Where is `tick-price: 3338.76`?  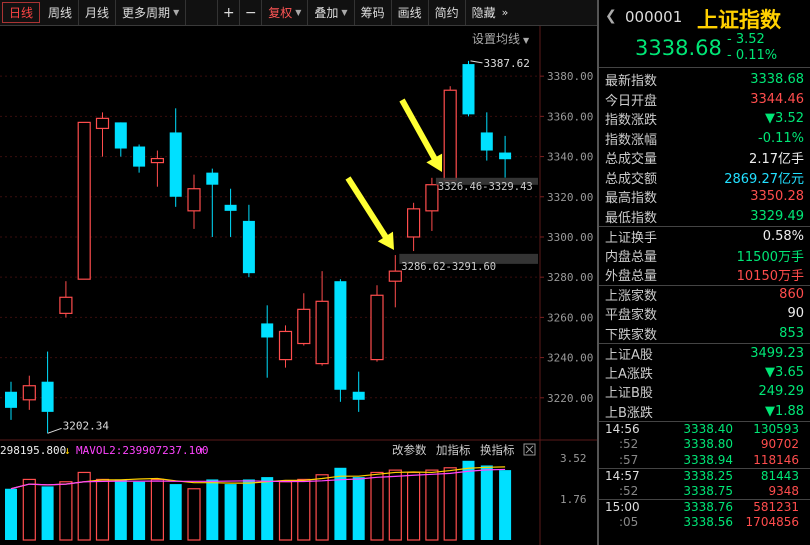
tick-price: 3338.76 is located at coordinates (708, 506).